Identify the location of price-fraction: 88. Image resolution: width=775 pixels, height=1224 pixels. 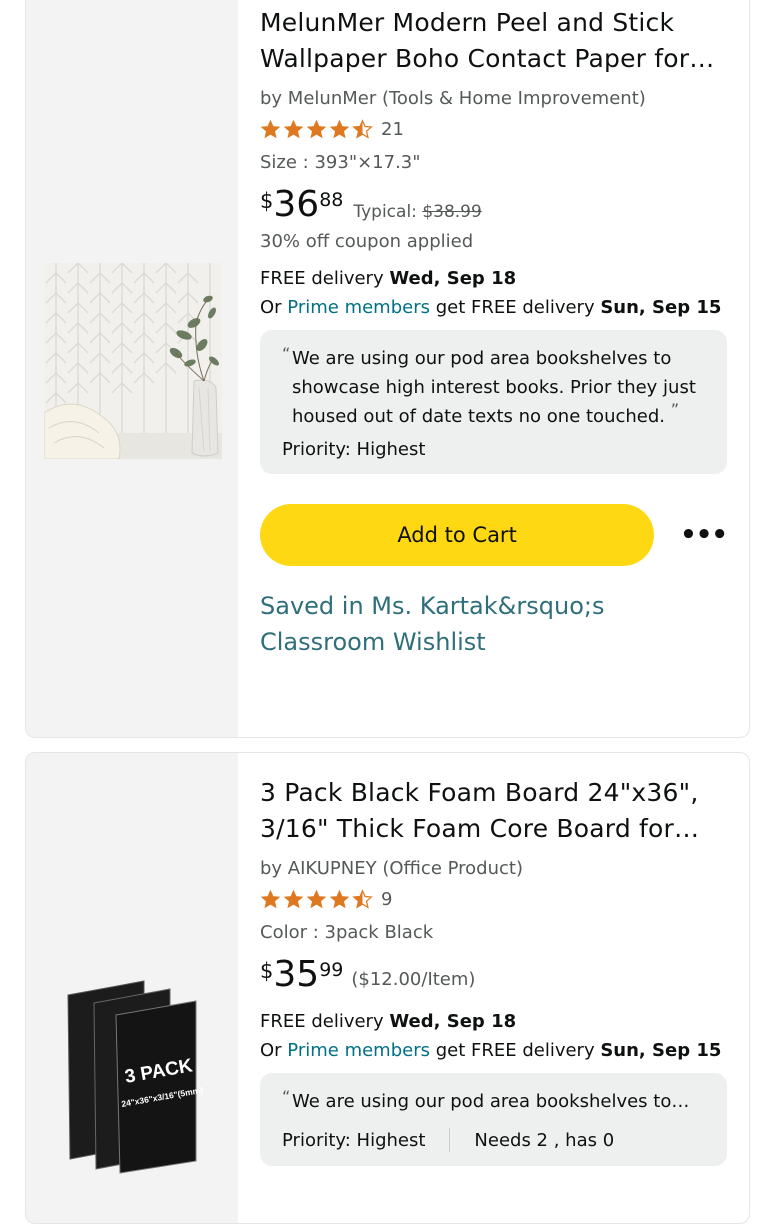
(331, 200).